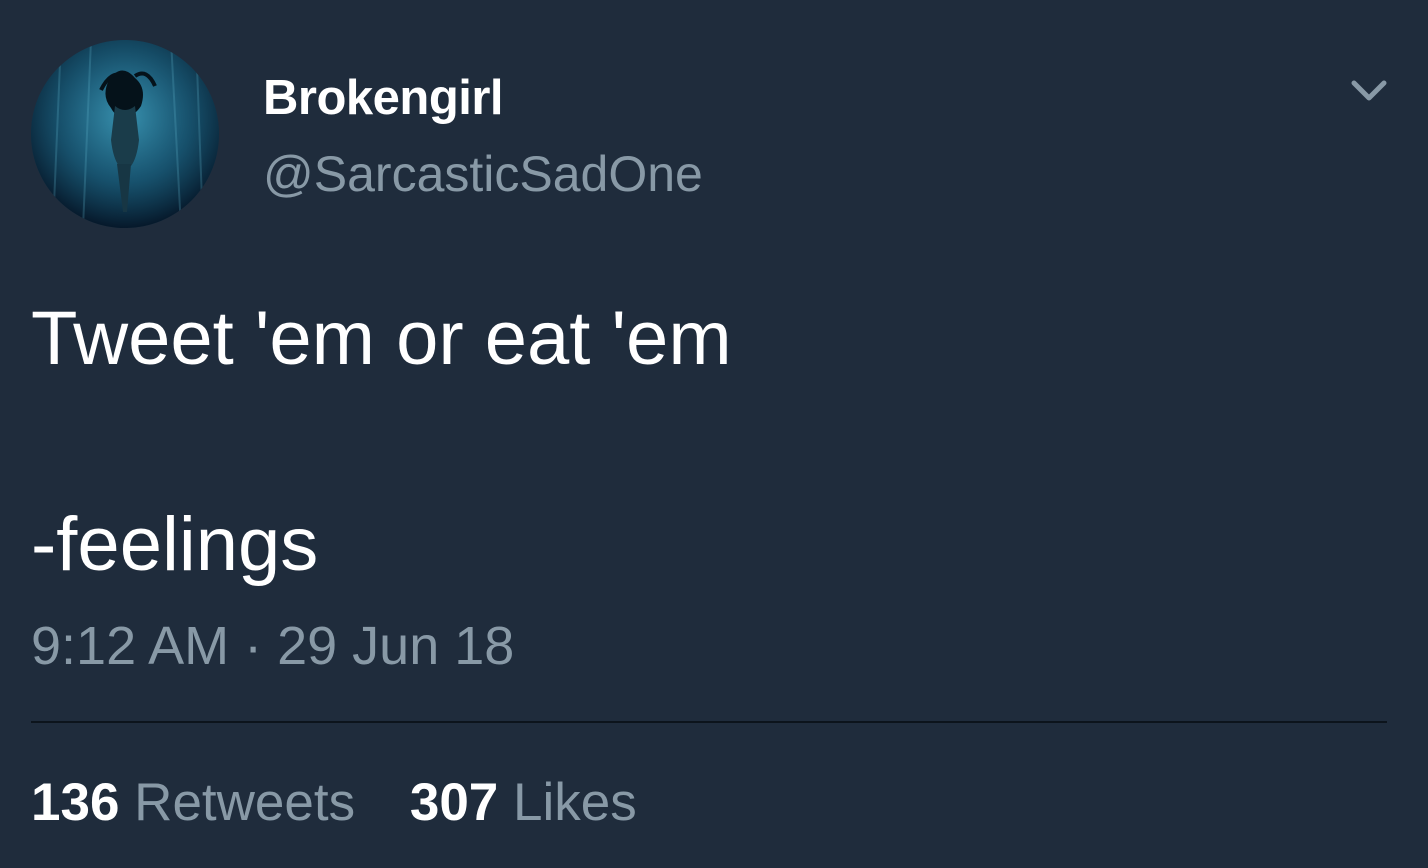 This screenshot has height=868, width=1428. I want to click on chevron-down-icon, so click(1369, 91).